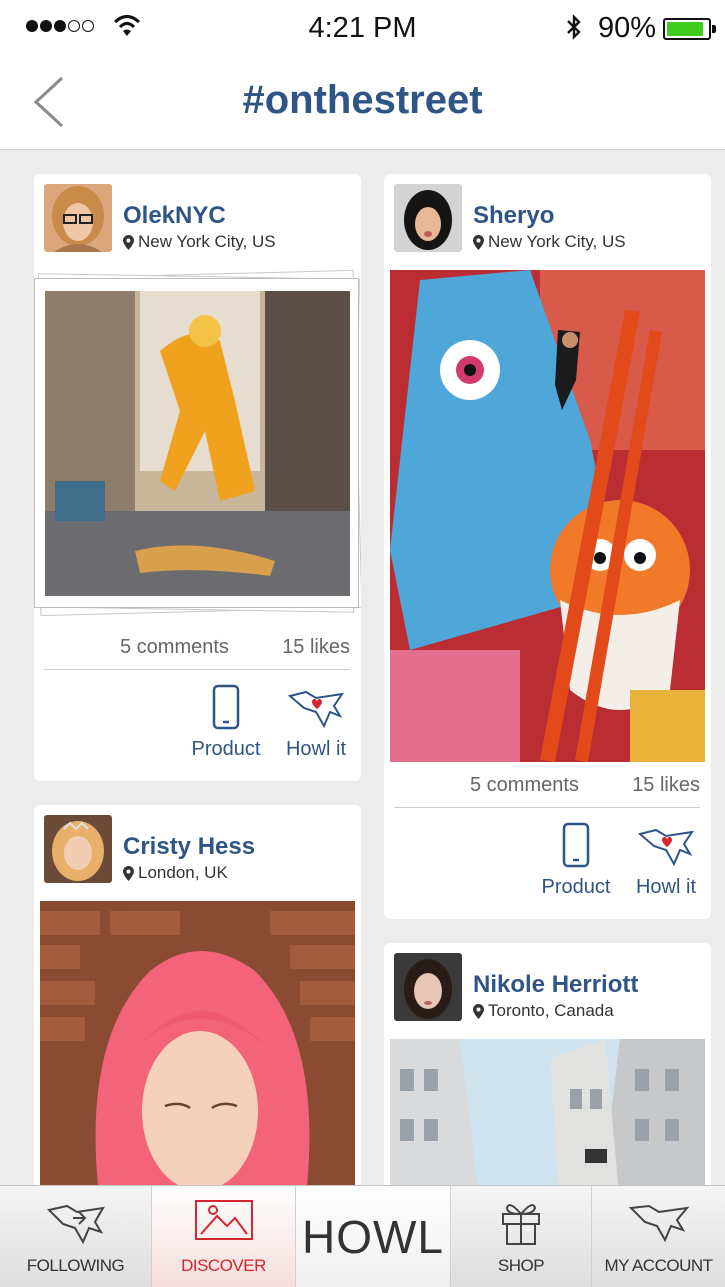 The height and width of the screenshot is (1287, 725). Describe the element at coordinates (174, 216) in the screenshot. I see `username: OlekNYC` at that location.